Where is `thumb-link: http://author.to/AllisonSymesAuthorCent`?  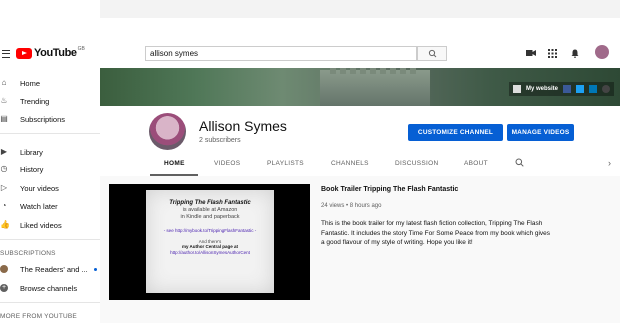
thumb-link: http://author.to/AllisonSymesAuthorCent is located at coordinates (210, 252).